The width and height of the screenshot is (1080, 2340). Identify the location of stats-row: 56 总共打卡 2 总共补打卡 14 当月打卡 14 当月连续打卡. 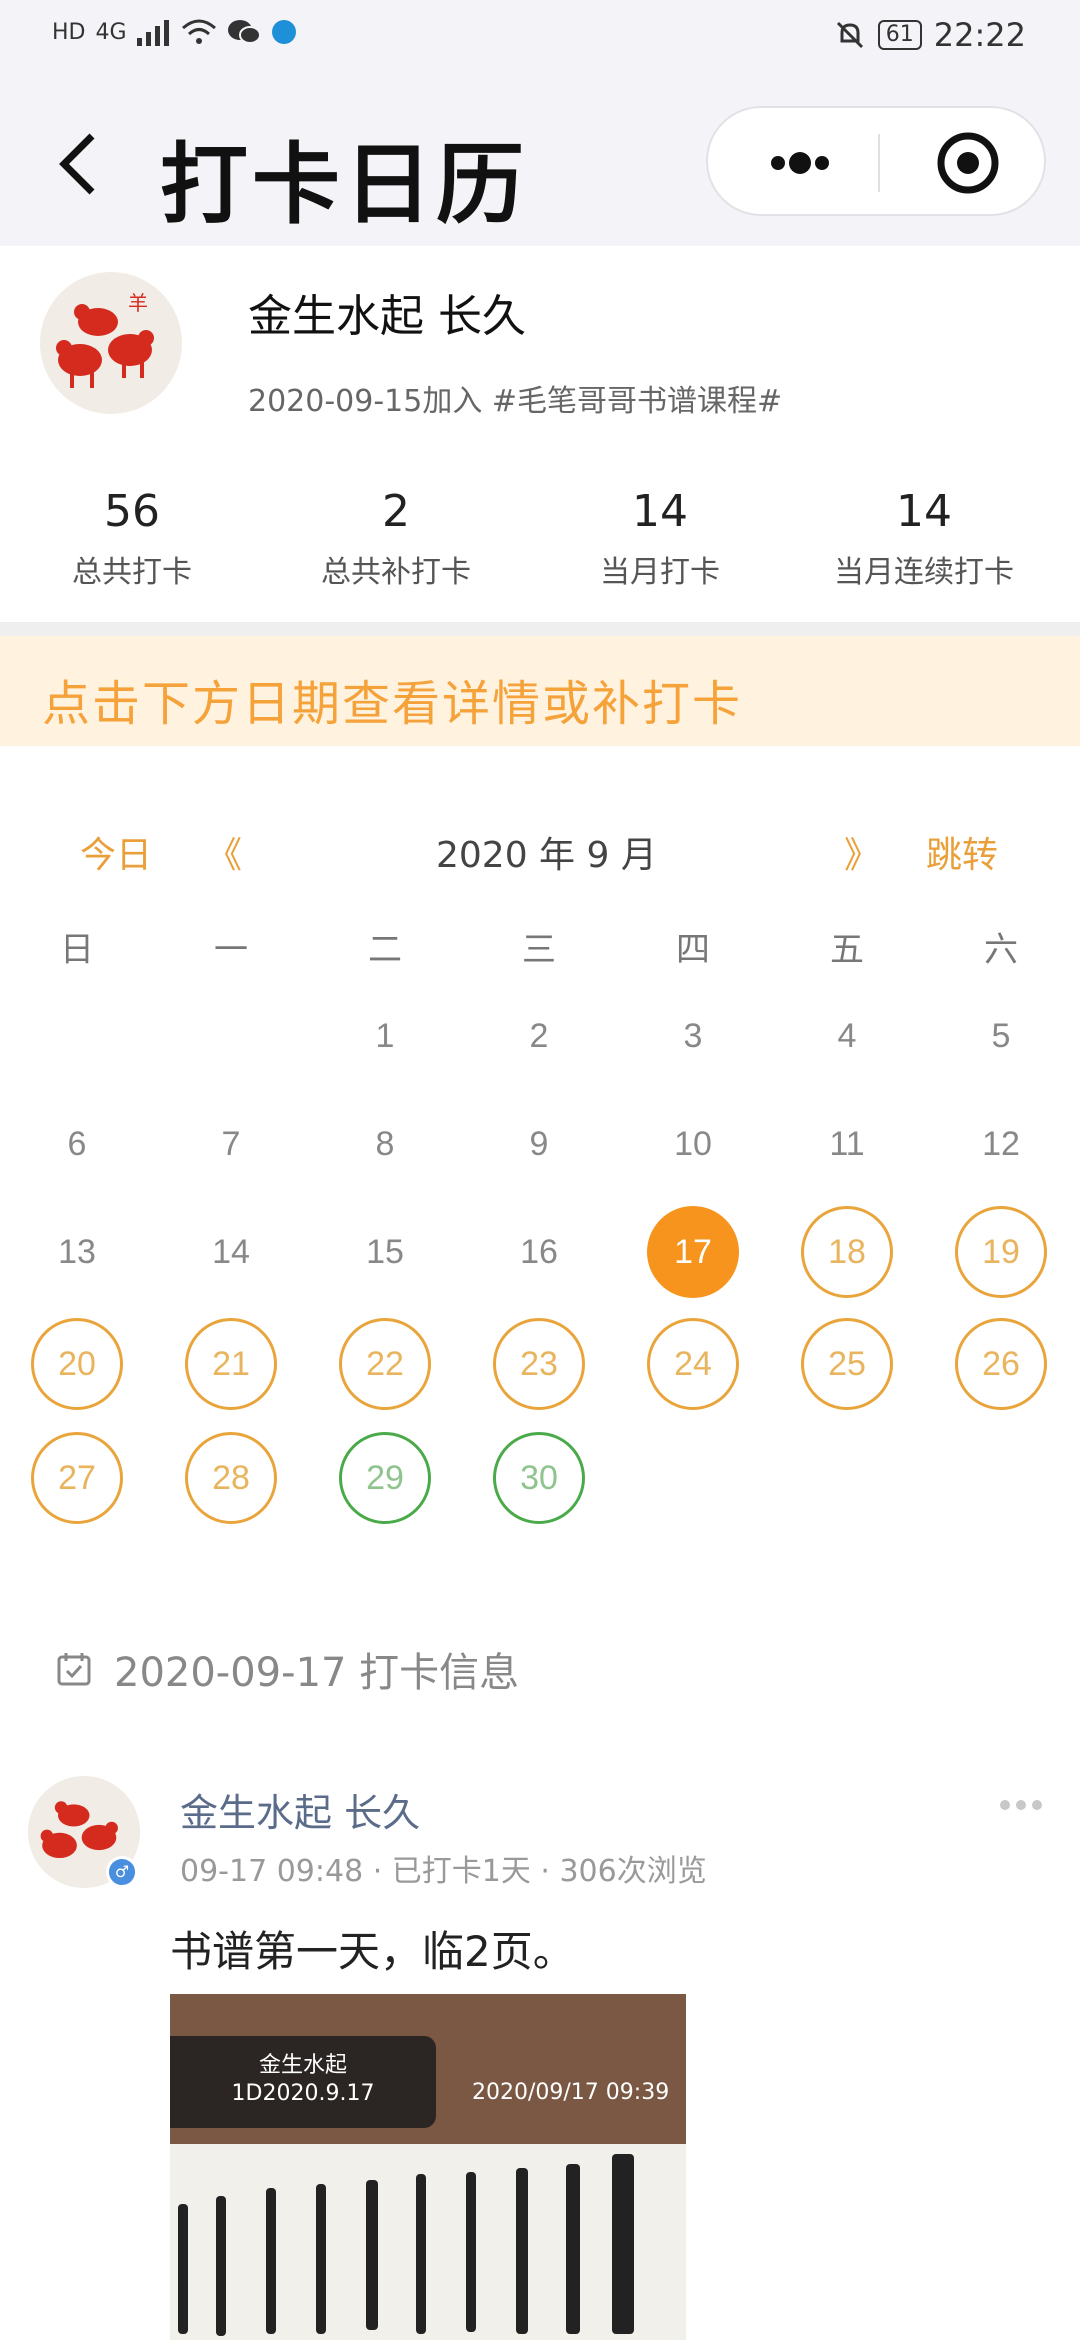
(540, 538).